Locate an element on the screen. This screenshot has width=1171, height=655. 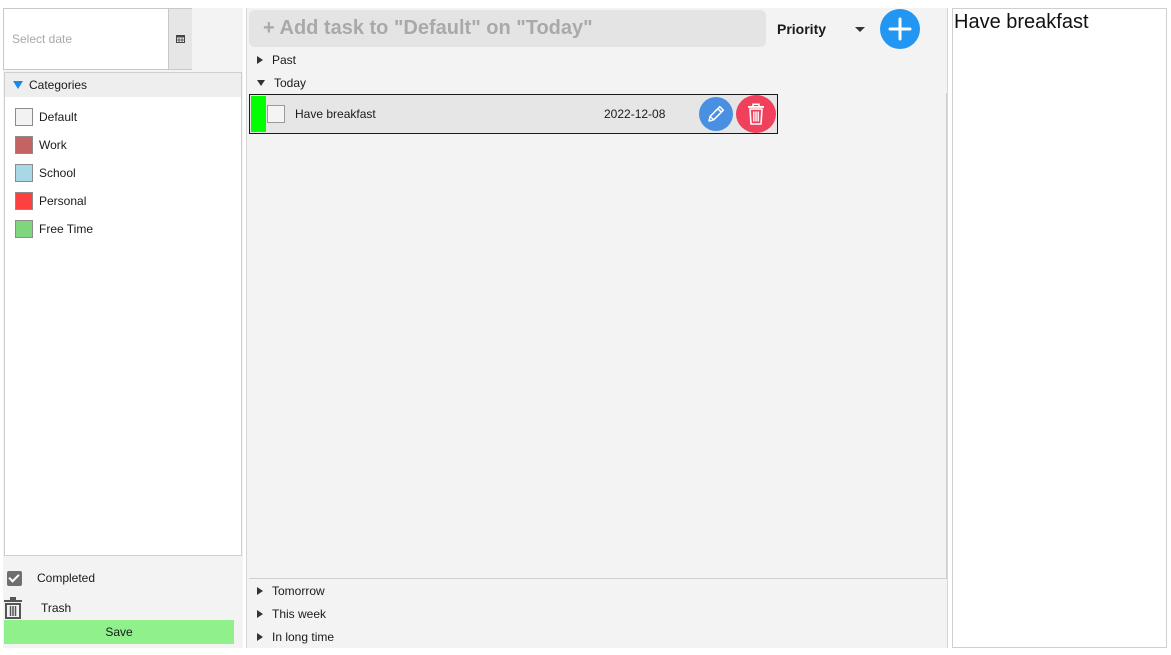
date-input is located at coordinates (86, 39).